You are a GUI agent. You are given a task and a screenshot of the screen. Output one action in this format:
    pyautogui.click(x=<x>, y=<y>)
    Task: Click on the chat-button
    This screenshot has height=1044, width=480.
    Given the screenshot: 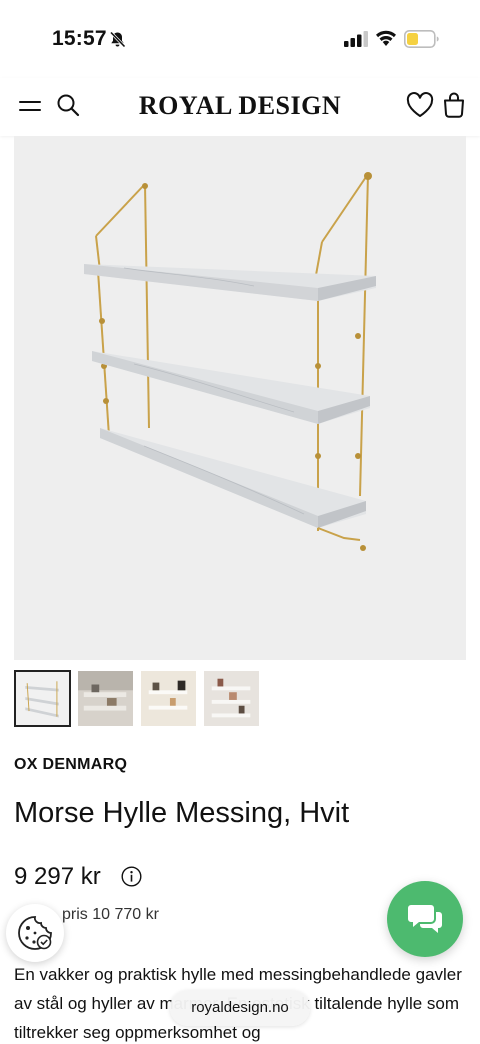 What is the action you would take?
    pyautogui.click(x=425, y=919)
    